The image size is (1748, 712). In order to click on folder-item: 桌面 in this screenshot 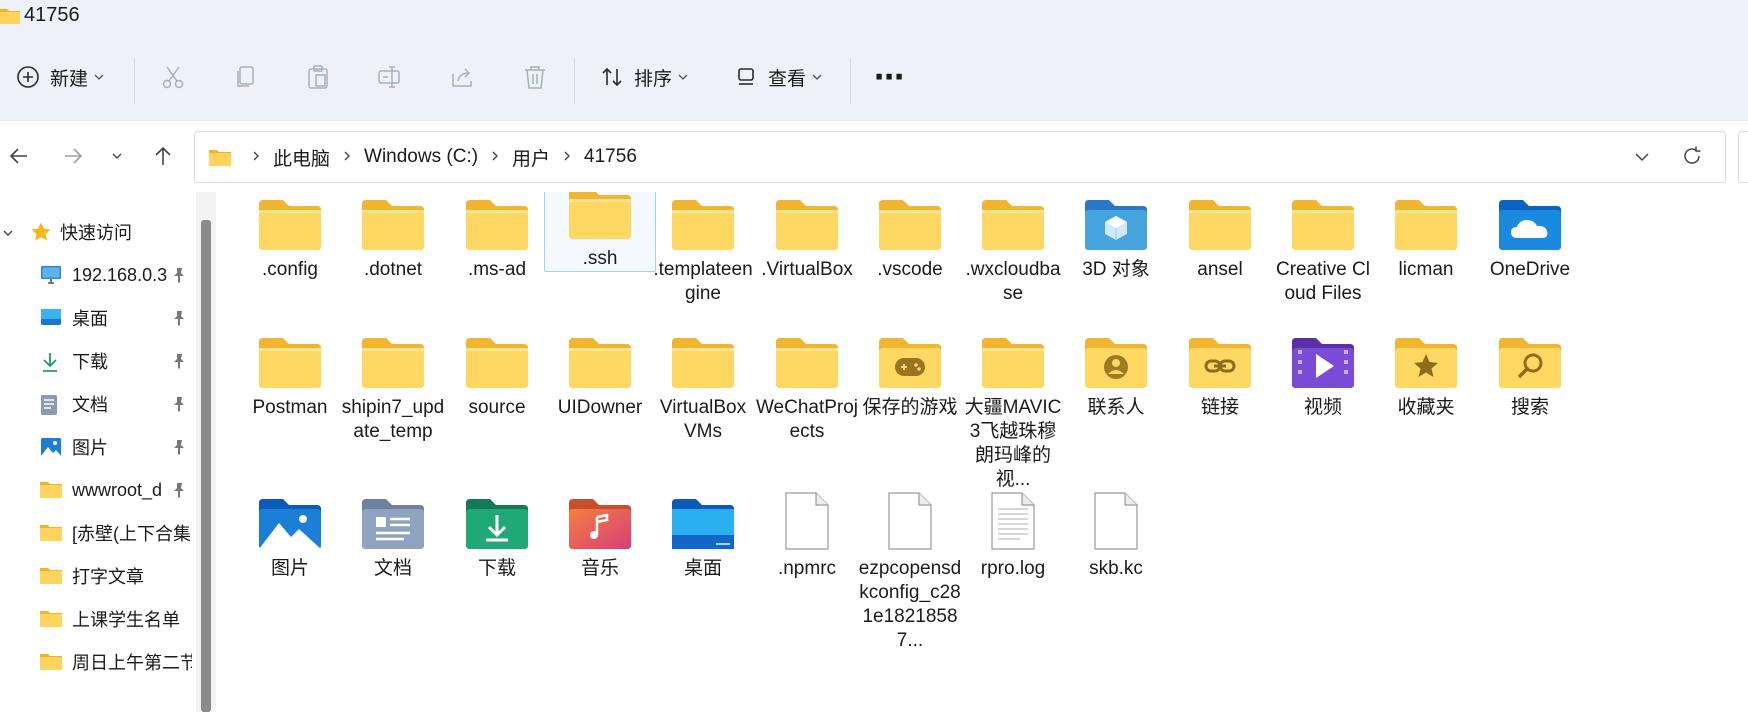, I will do `click(703, 530)`.